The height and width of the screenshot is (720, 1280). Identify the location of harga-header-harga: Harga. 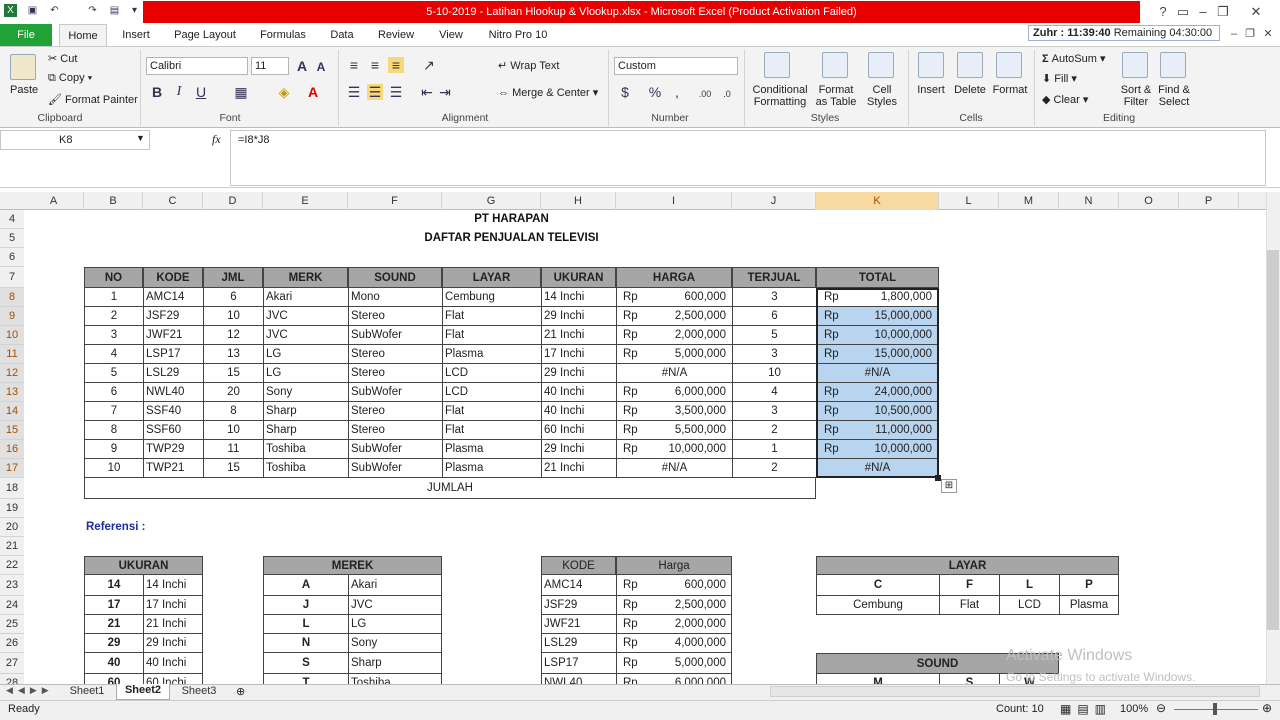
(674, 565).